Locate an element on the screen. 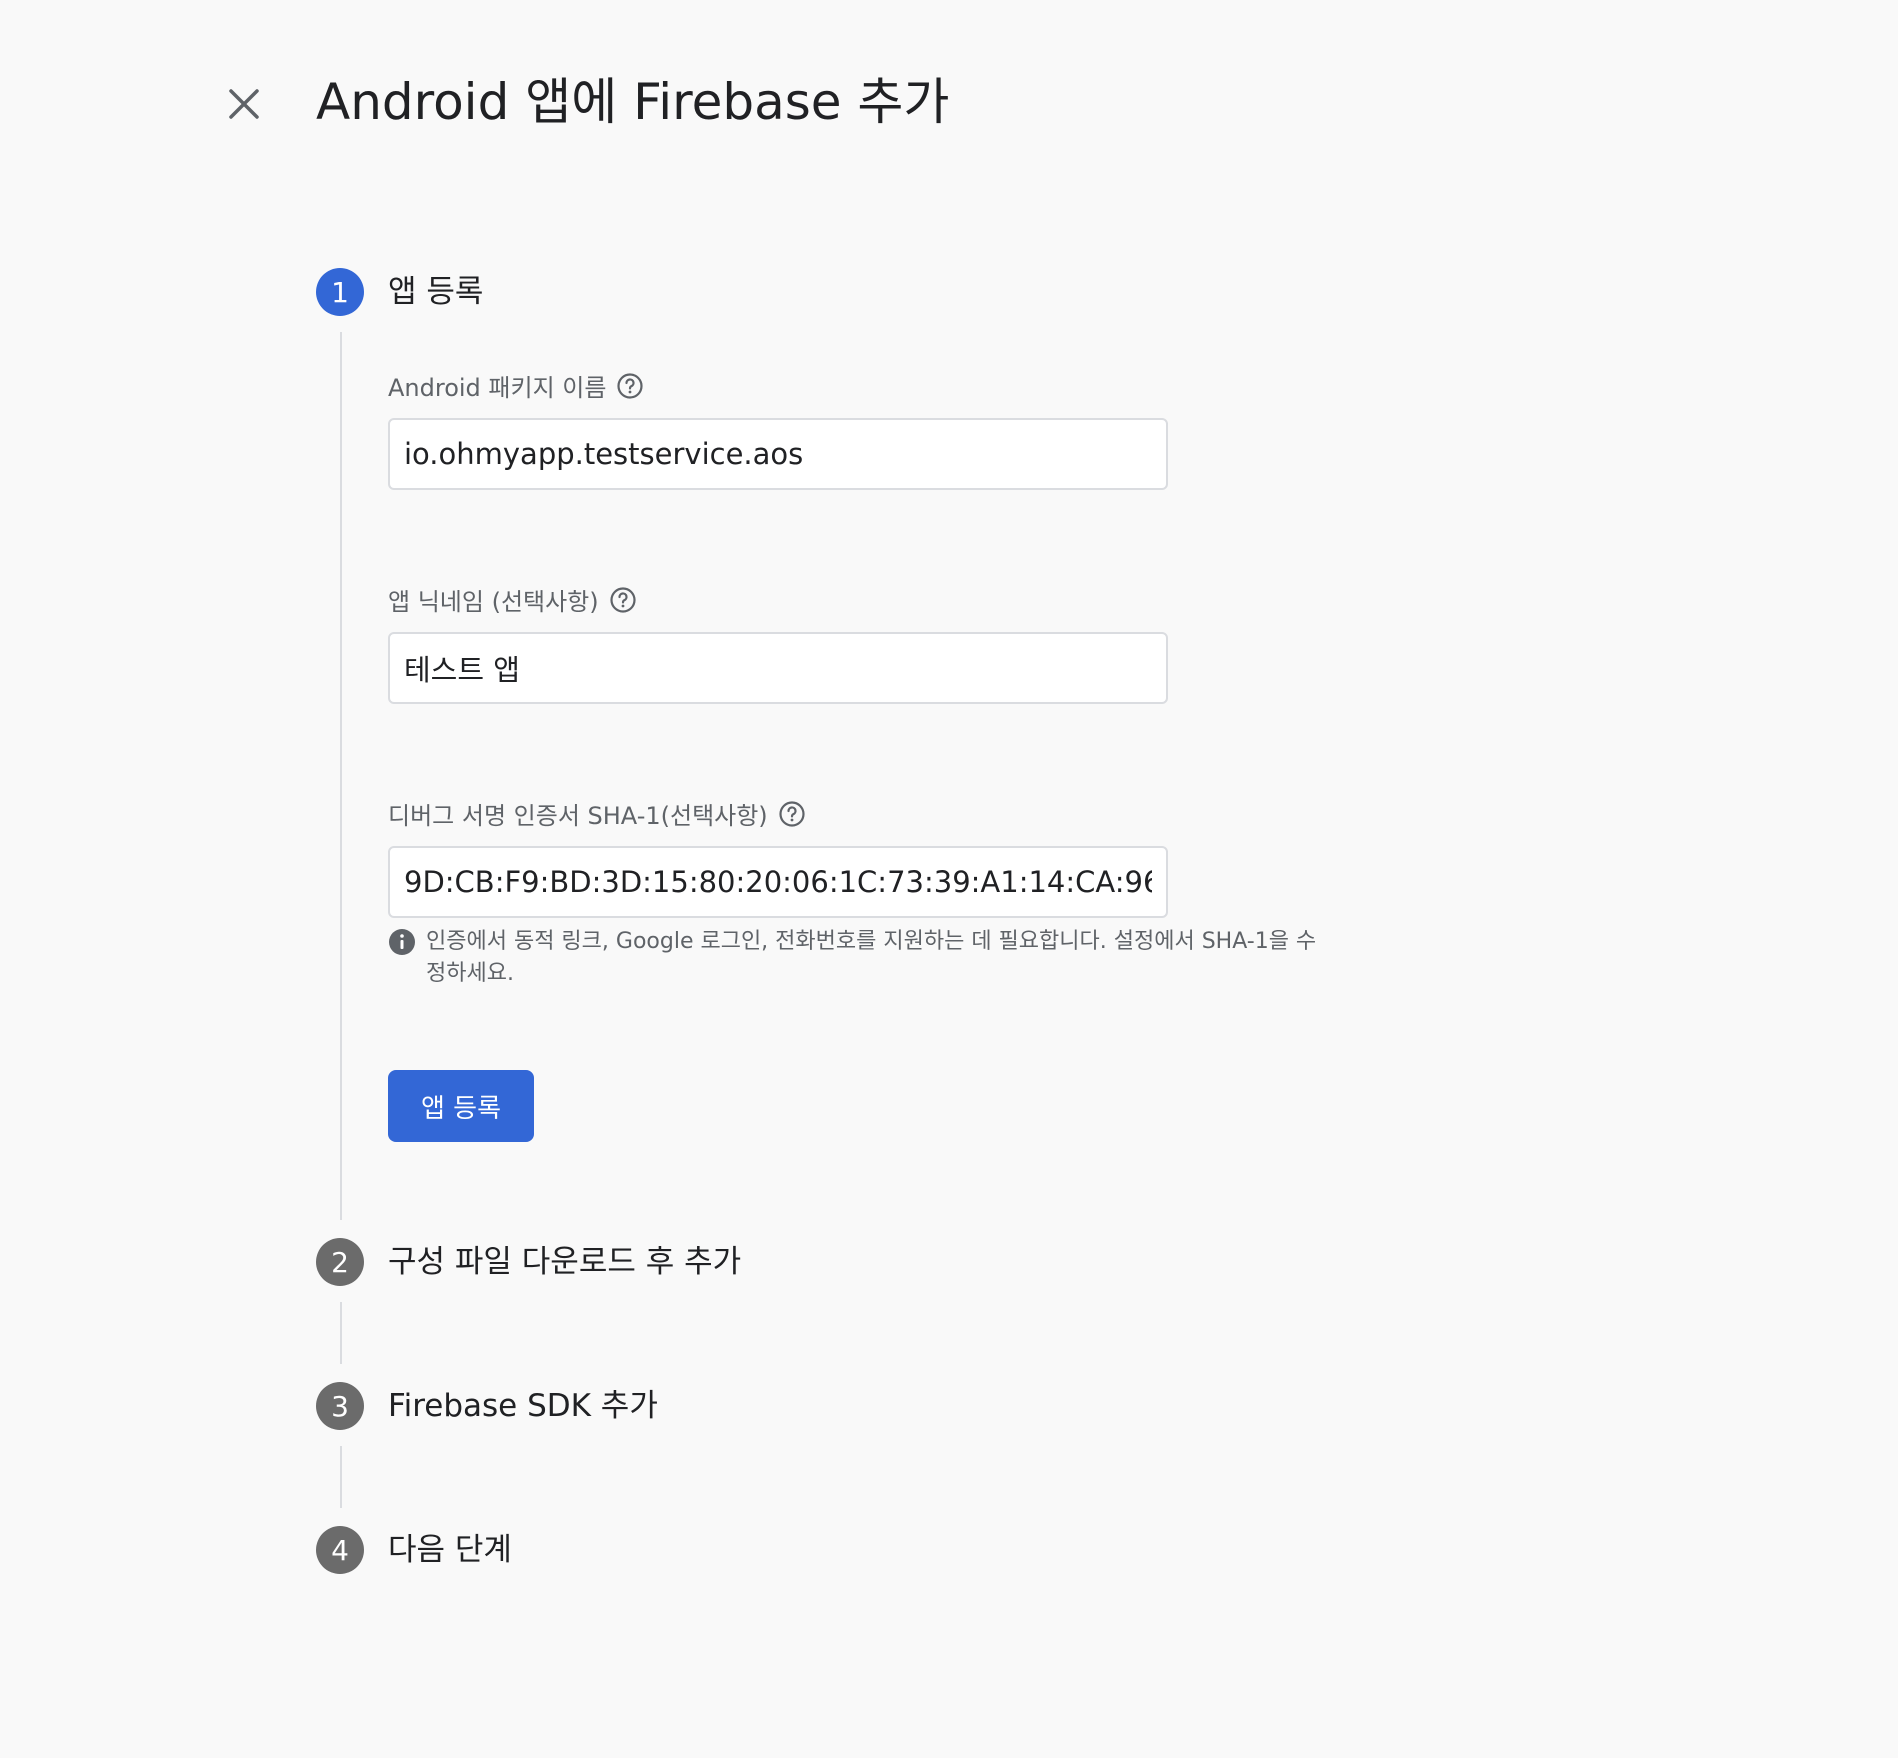  package-name-label: Android 패키지 이름 is located at coordinates (497, 388).